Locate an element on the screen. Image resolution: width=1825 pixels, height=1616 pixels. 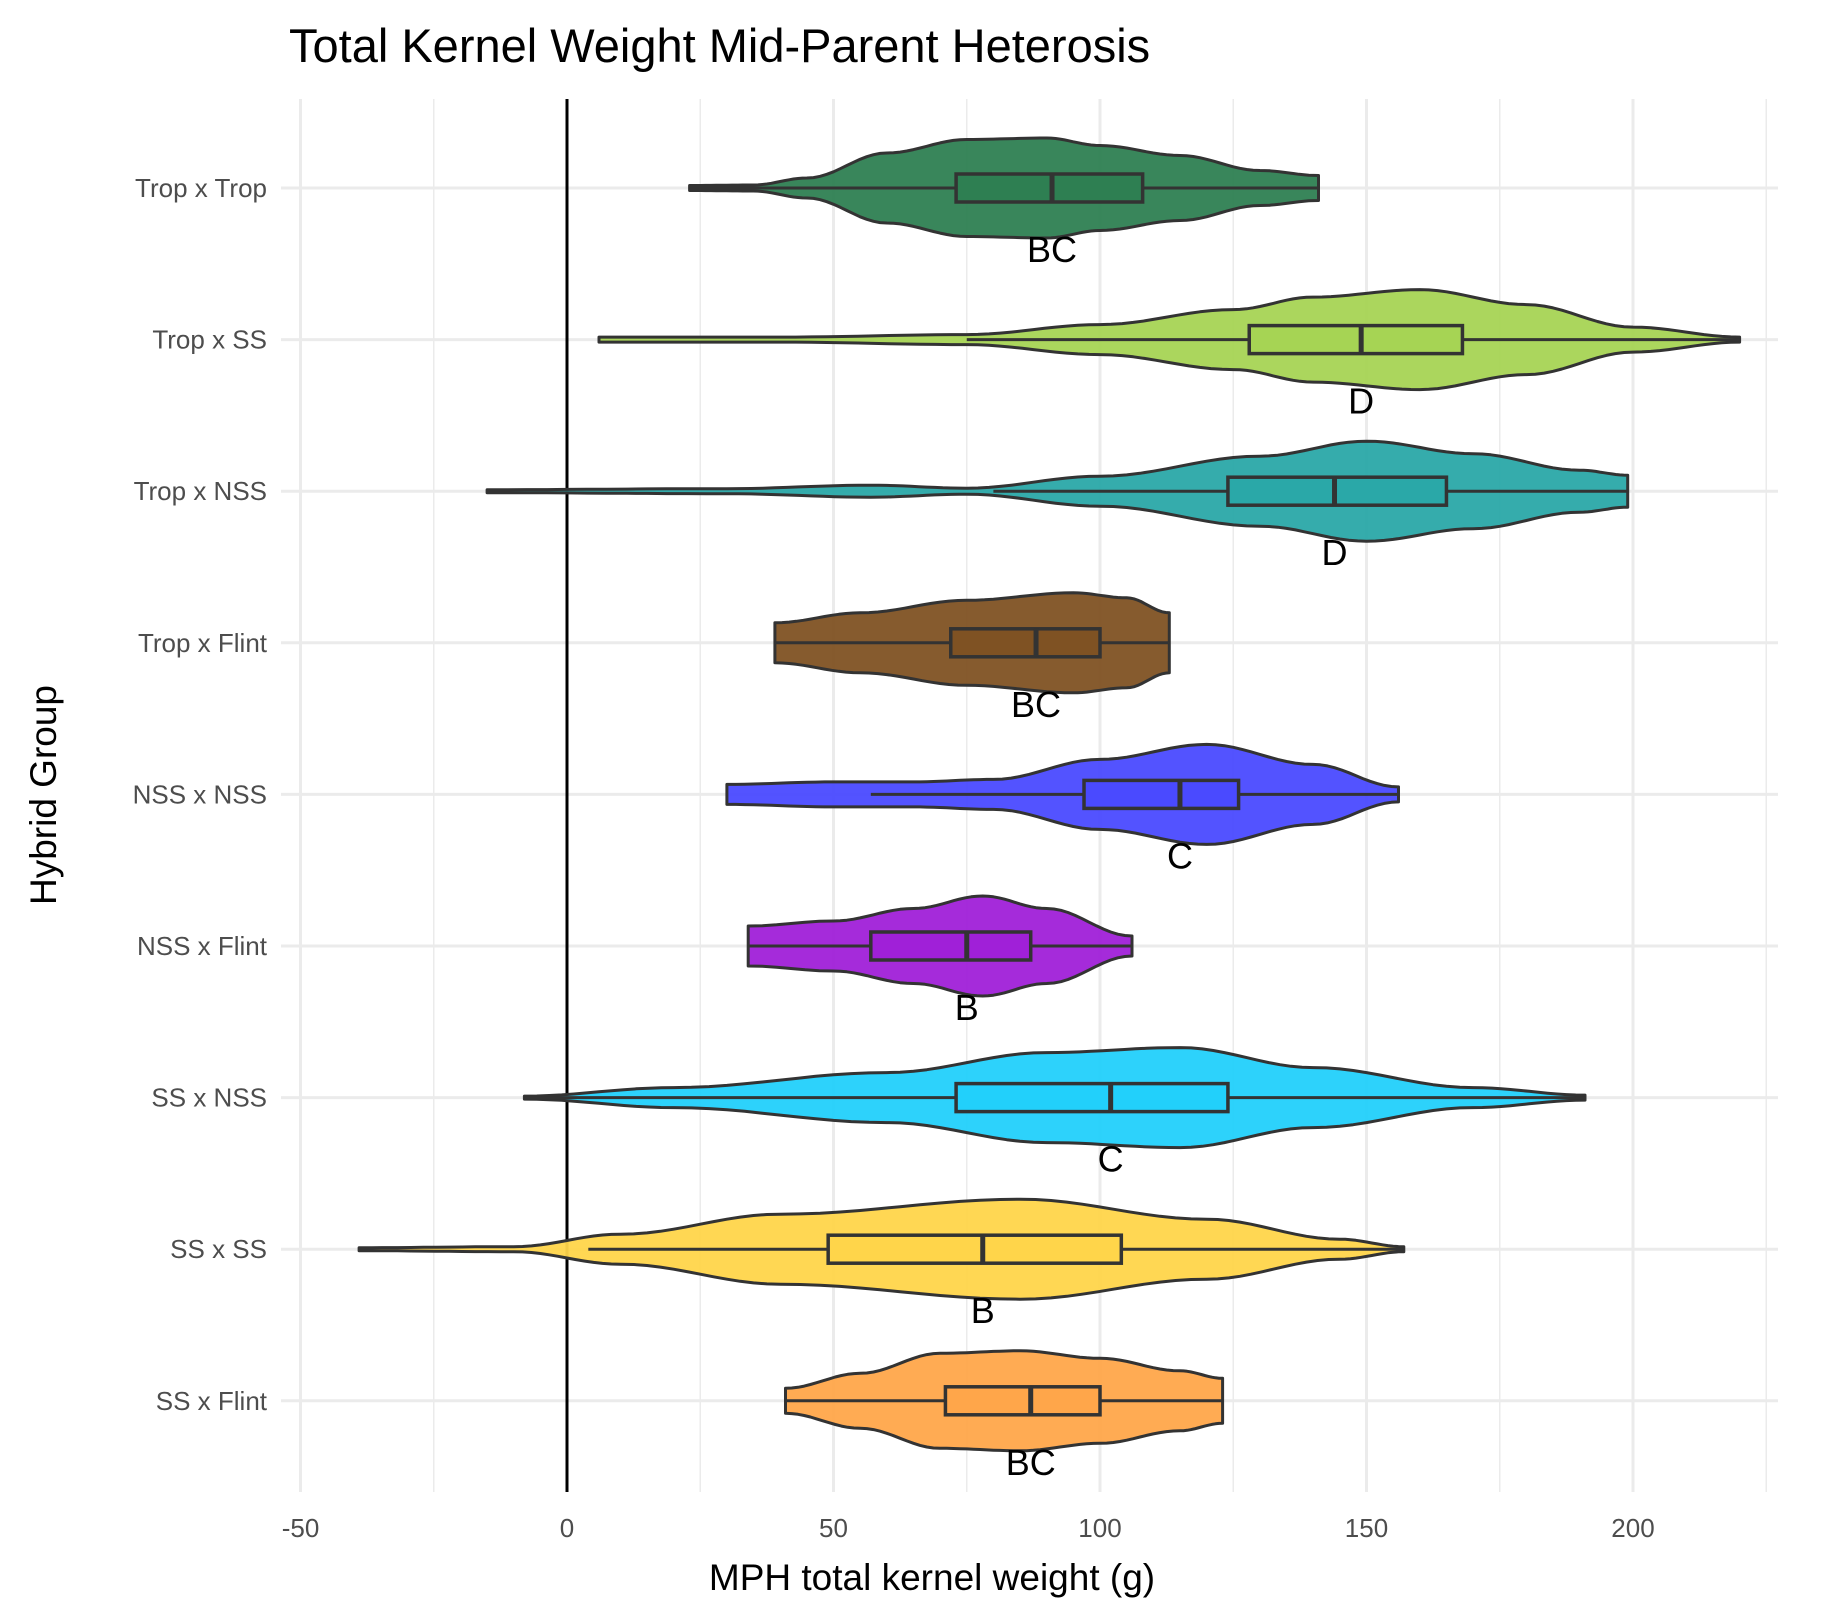
x-tick-label: 50 is located at coordinates (833, 1528).